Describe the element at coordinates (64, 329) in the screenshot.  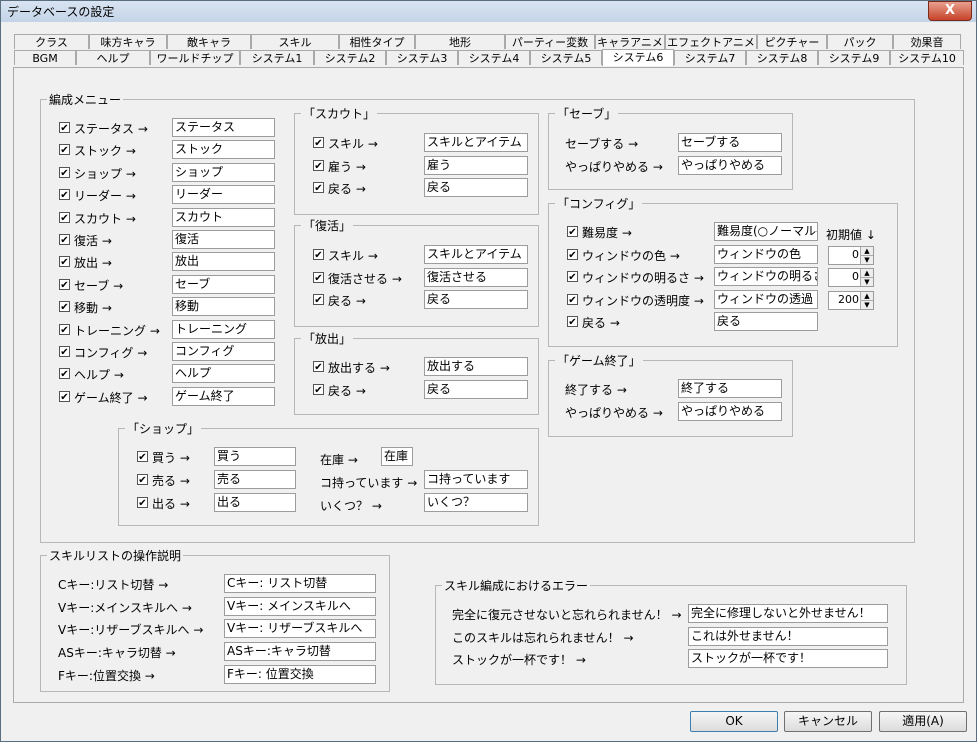
I see `menu-item-9-checkbox: ✔` at that location.